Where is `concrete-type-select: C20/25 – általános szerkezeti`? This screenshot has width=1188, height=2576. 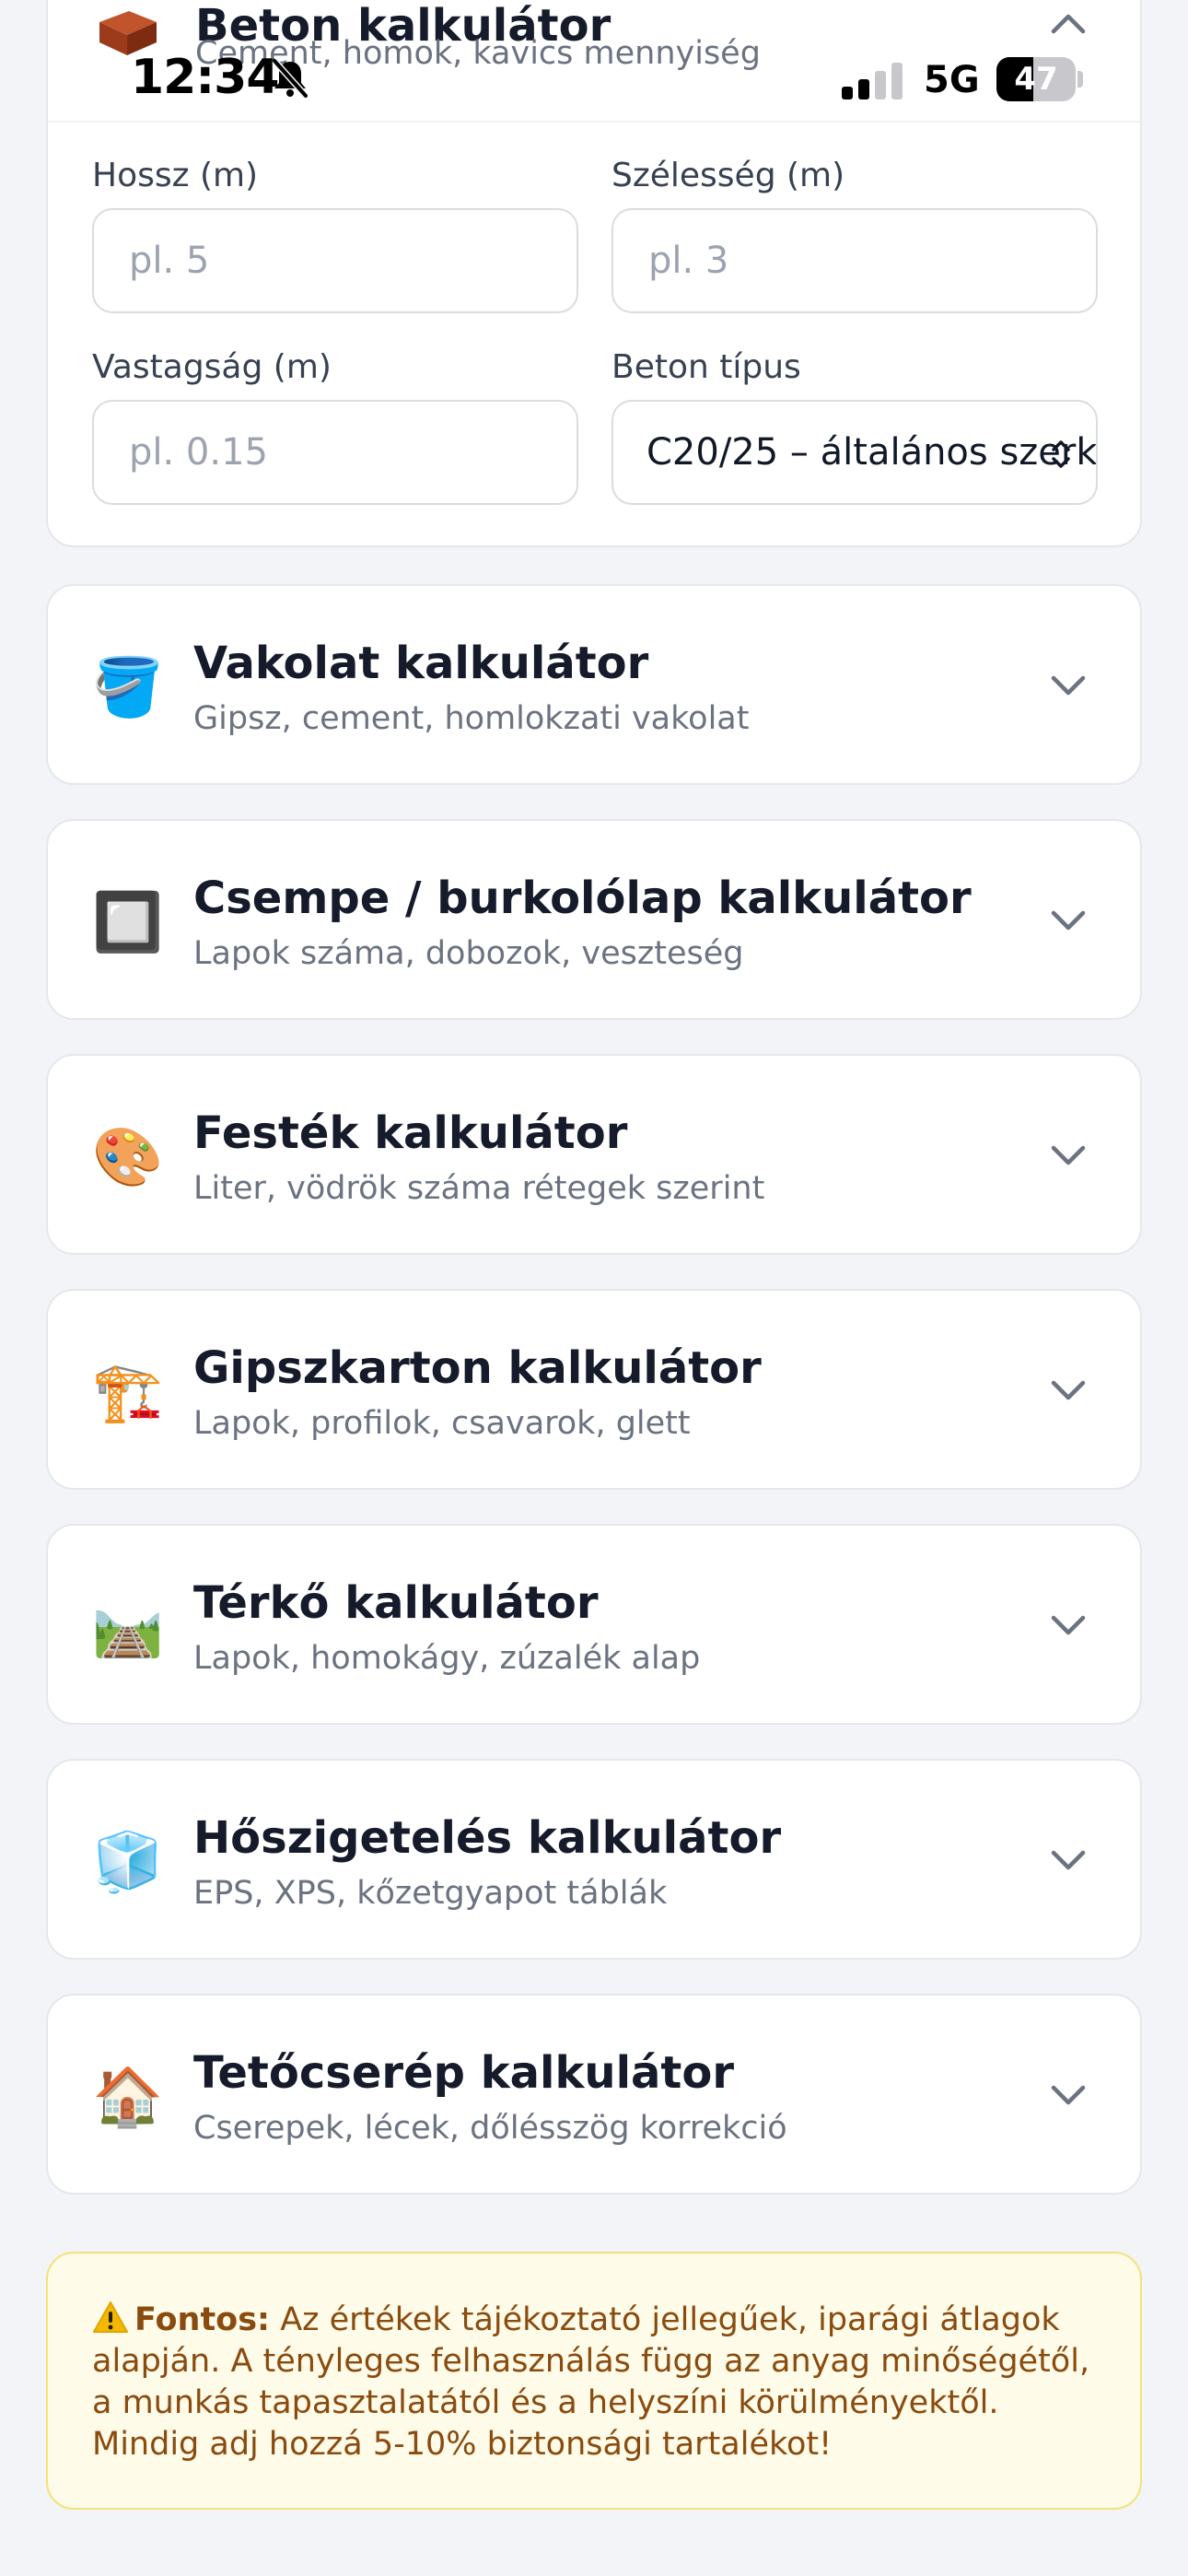
concrete-type-select: C20/25 – általános szerkezeti is located at coordinates (854, 452).